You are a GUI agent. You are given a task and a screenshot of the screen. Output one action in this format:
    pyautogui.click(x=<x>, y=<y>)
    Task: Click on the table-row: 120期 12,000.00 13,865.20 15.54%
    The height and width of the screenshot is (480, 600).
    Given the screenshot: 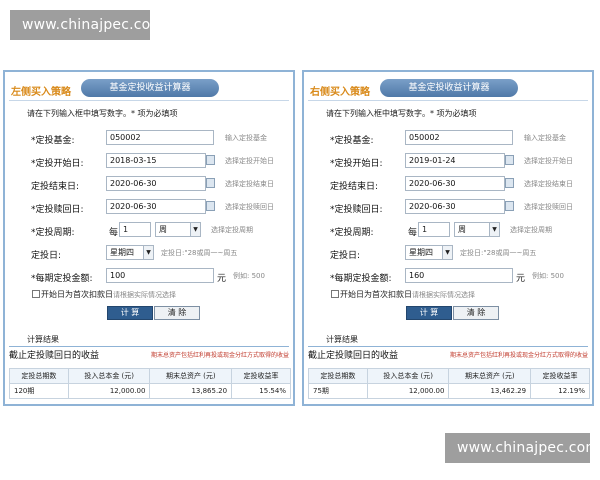 What is the action you would take?
    pyautogui.click(x=150, y=391)
    